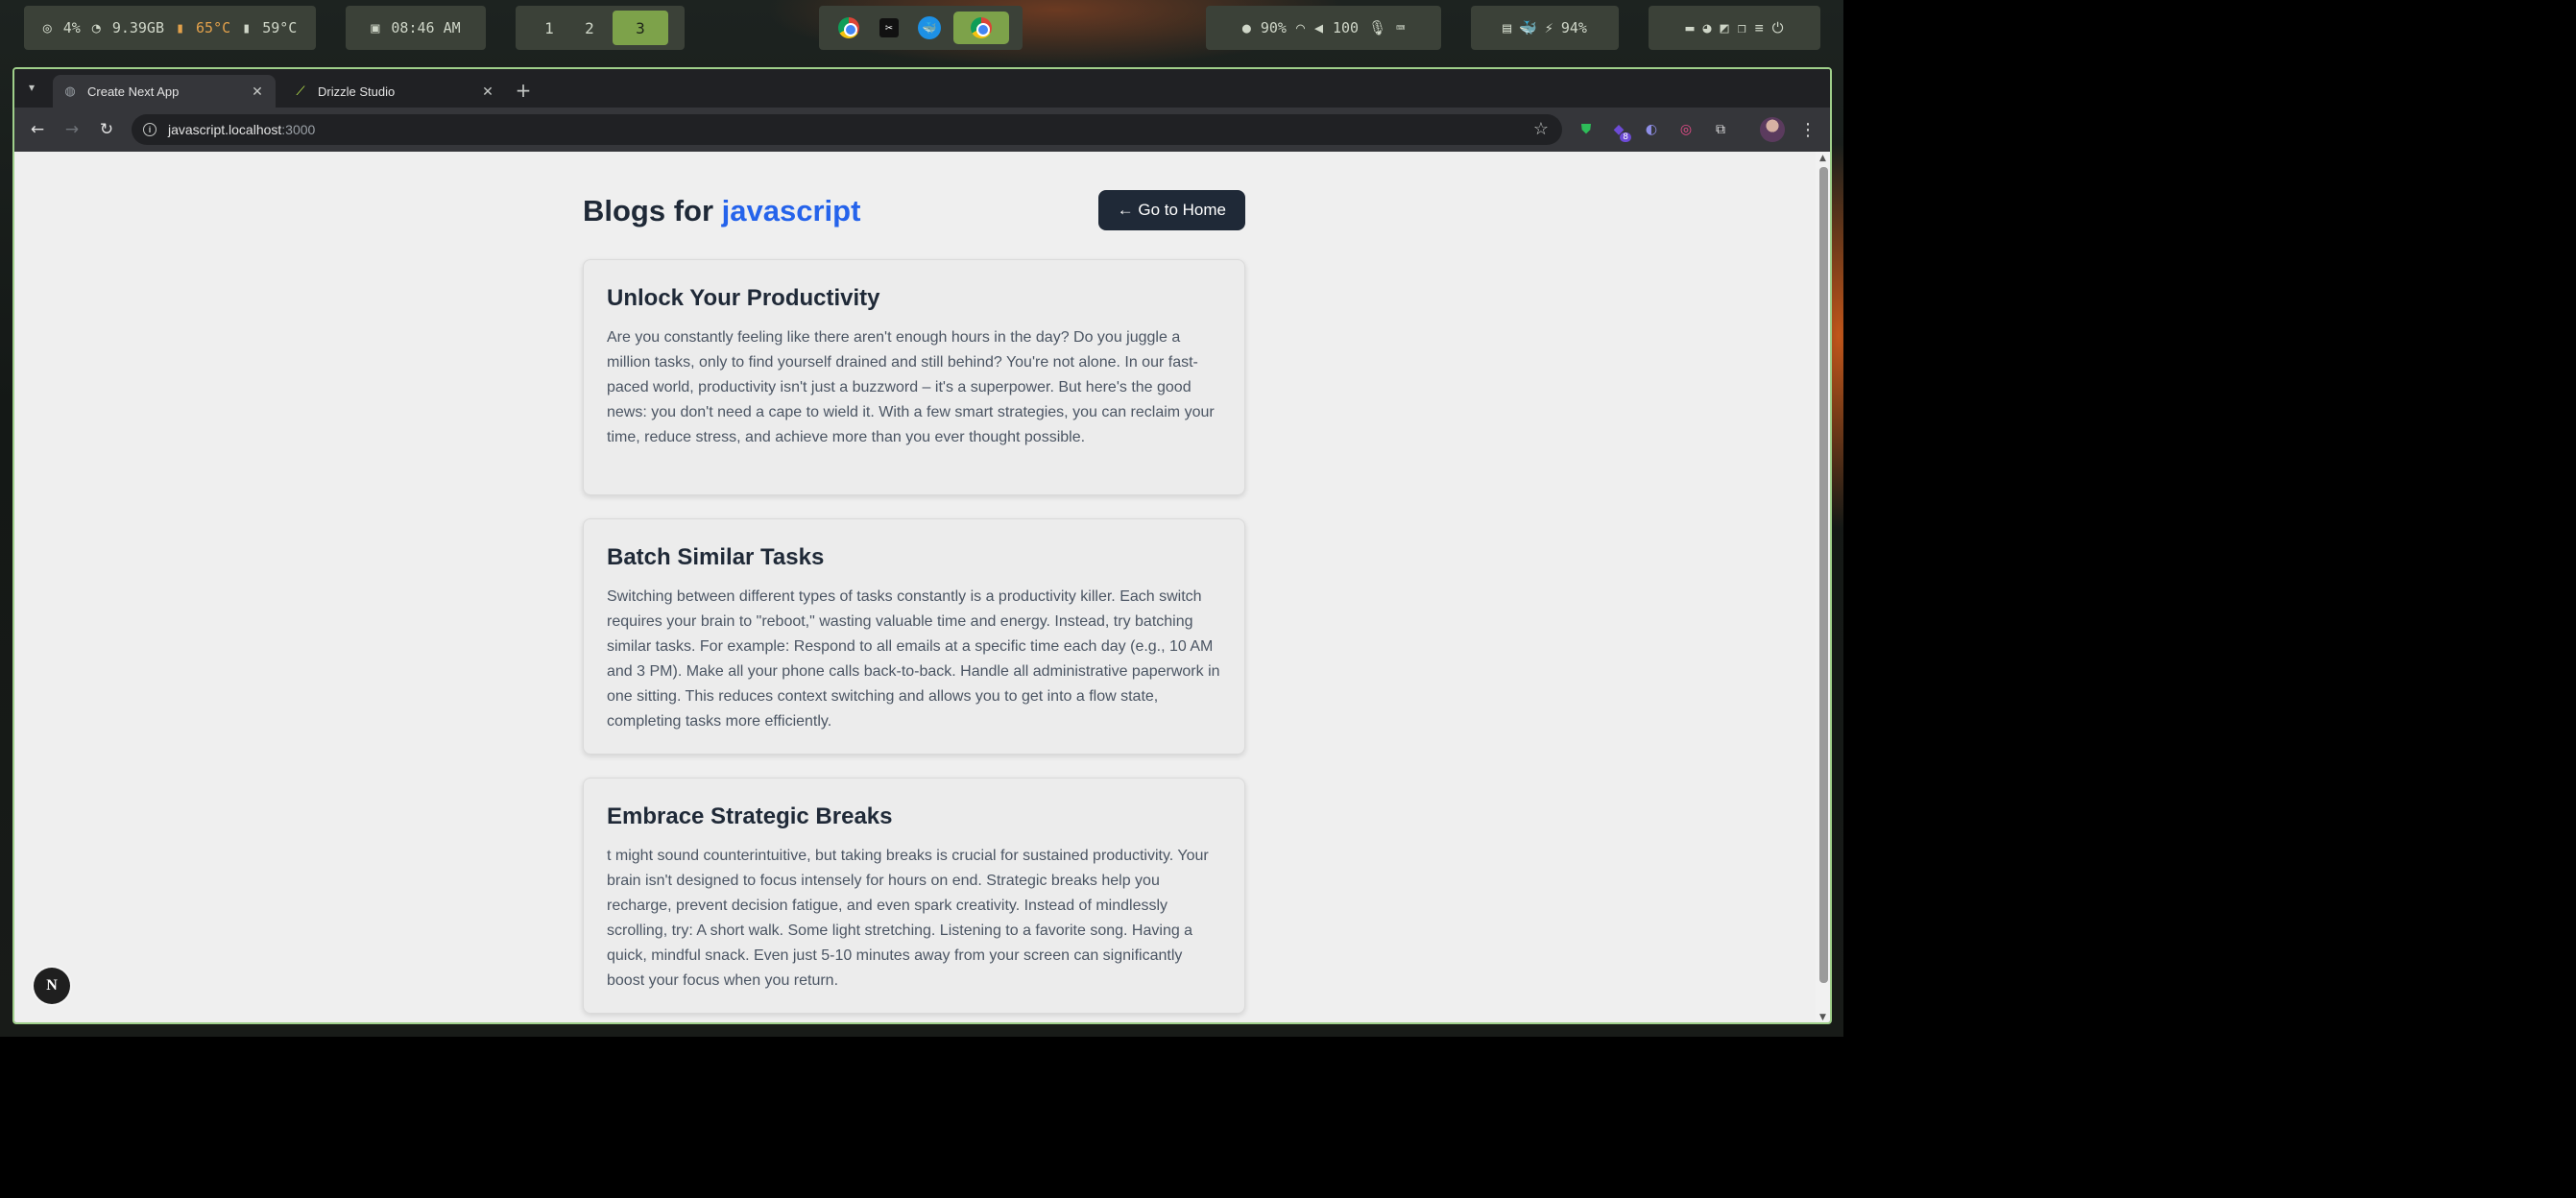 This screenshot has width=2576, height=1198. What do you see at coordinates (1742, 28) in the screenshot?
I see `clipboard-icon: ❐` at bounding box center [1742, 28].